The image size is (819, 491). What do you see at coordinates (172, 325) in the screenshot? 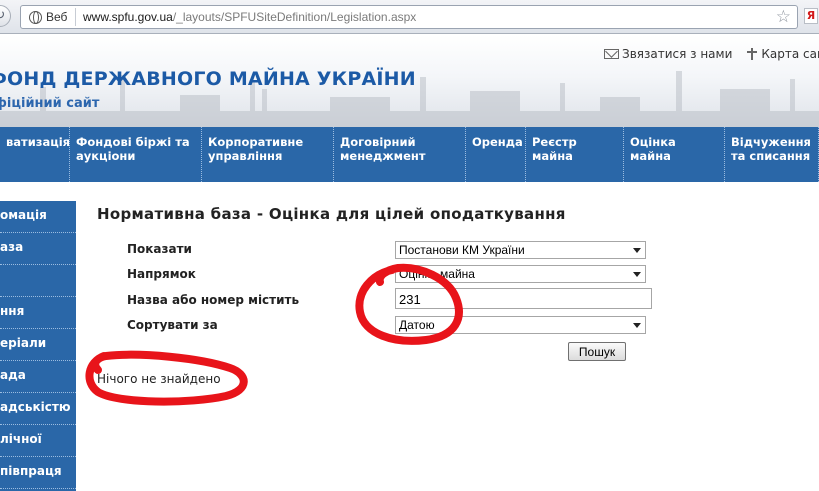
I see `sort-label: Сортувати за` at bounding box center [172, 325].